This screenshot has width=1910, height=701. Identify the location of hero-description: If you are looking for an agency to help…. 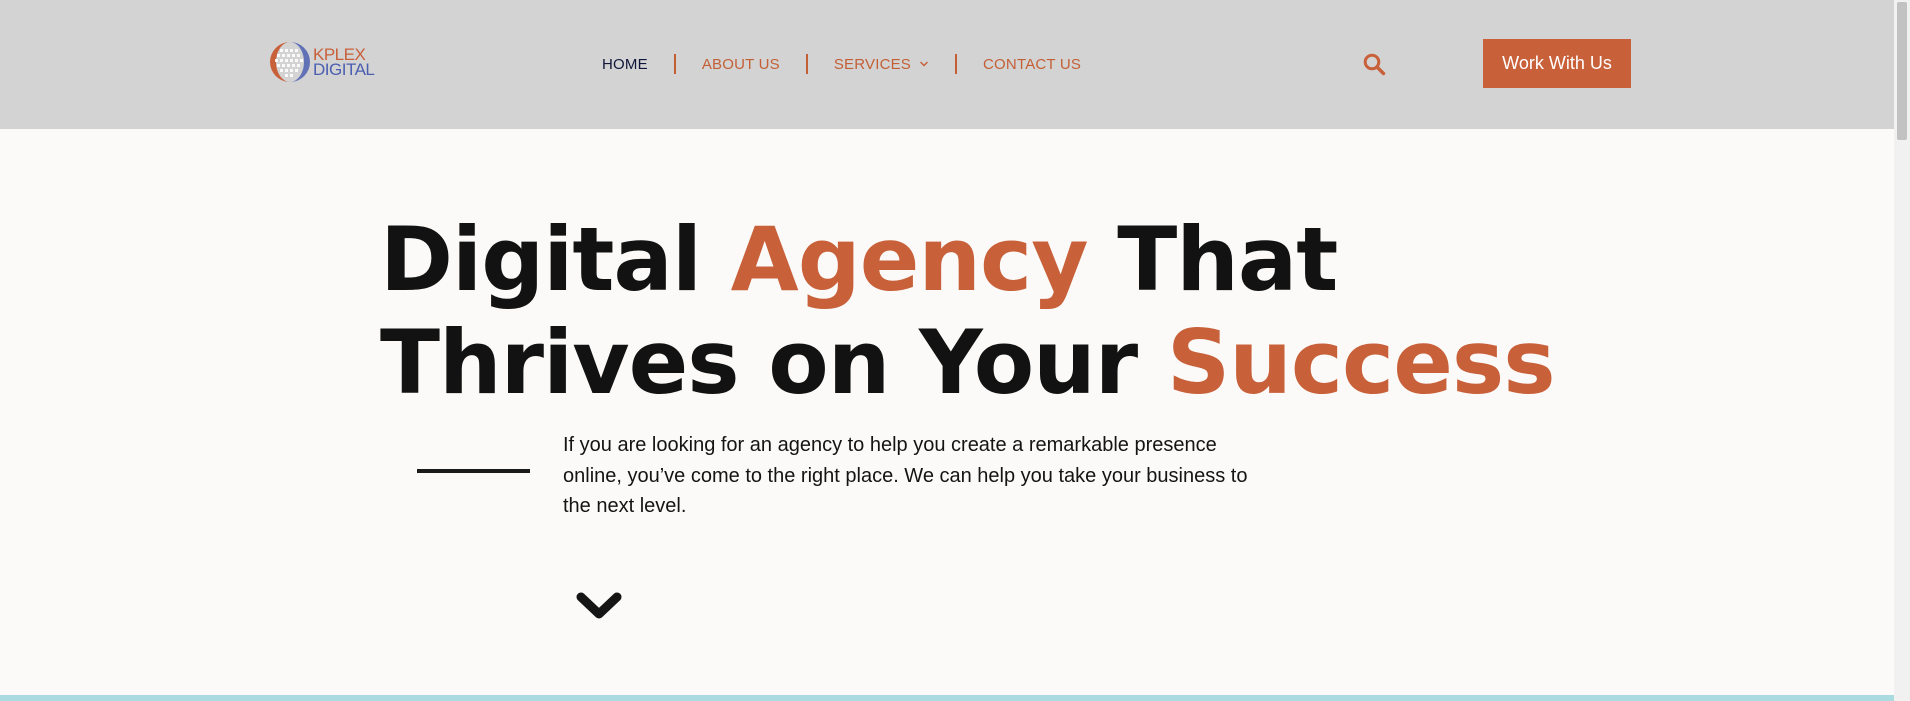
(905, 475).